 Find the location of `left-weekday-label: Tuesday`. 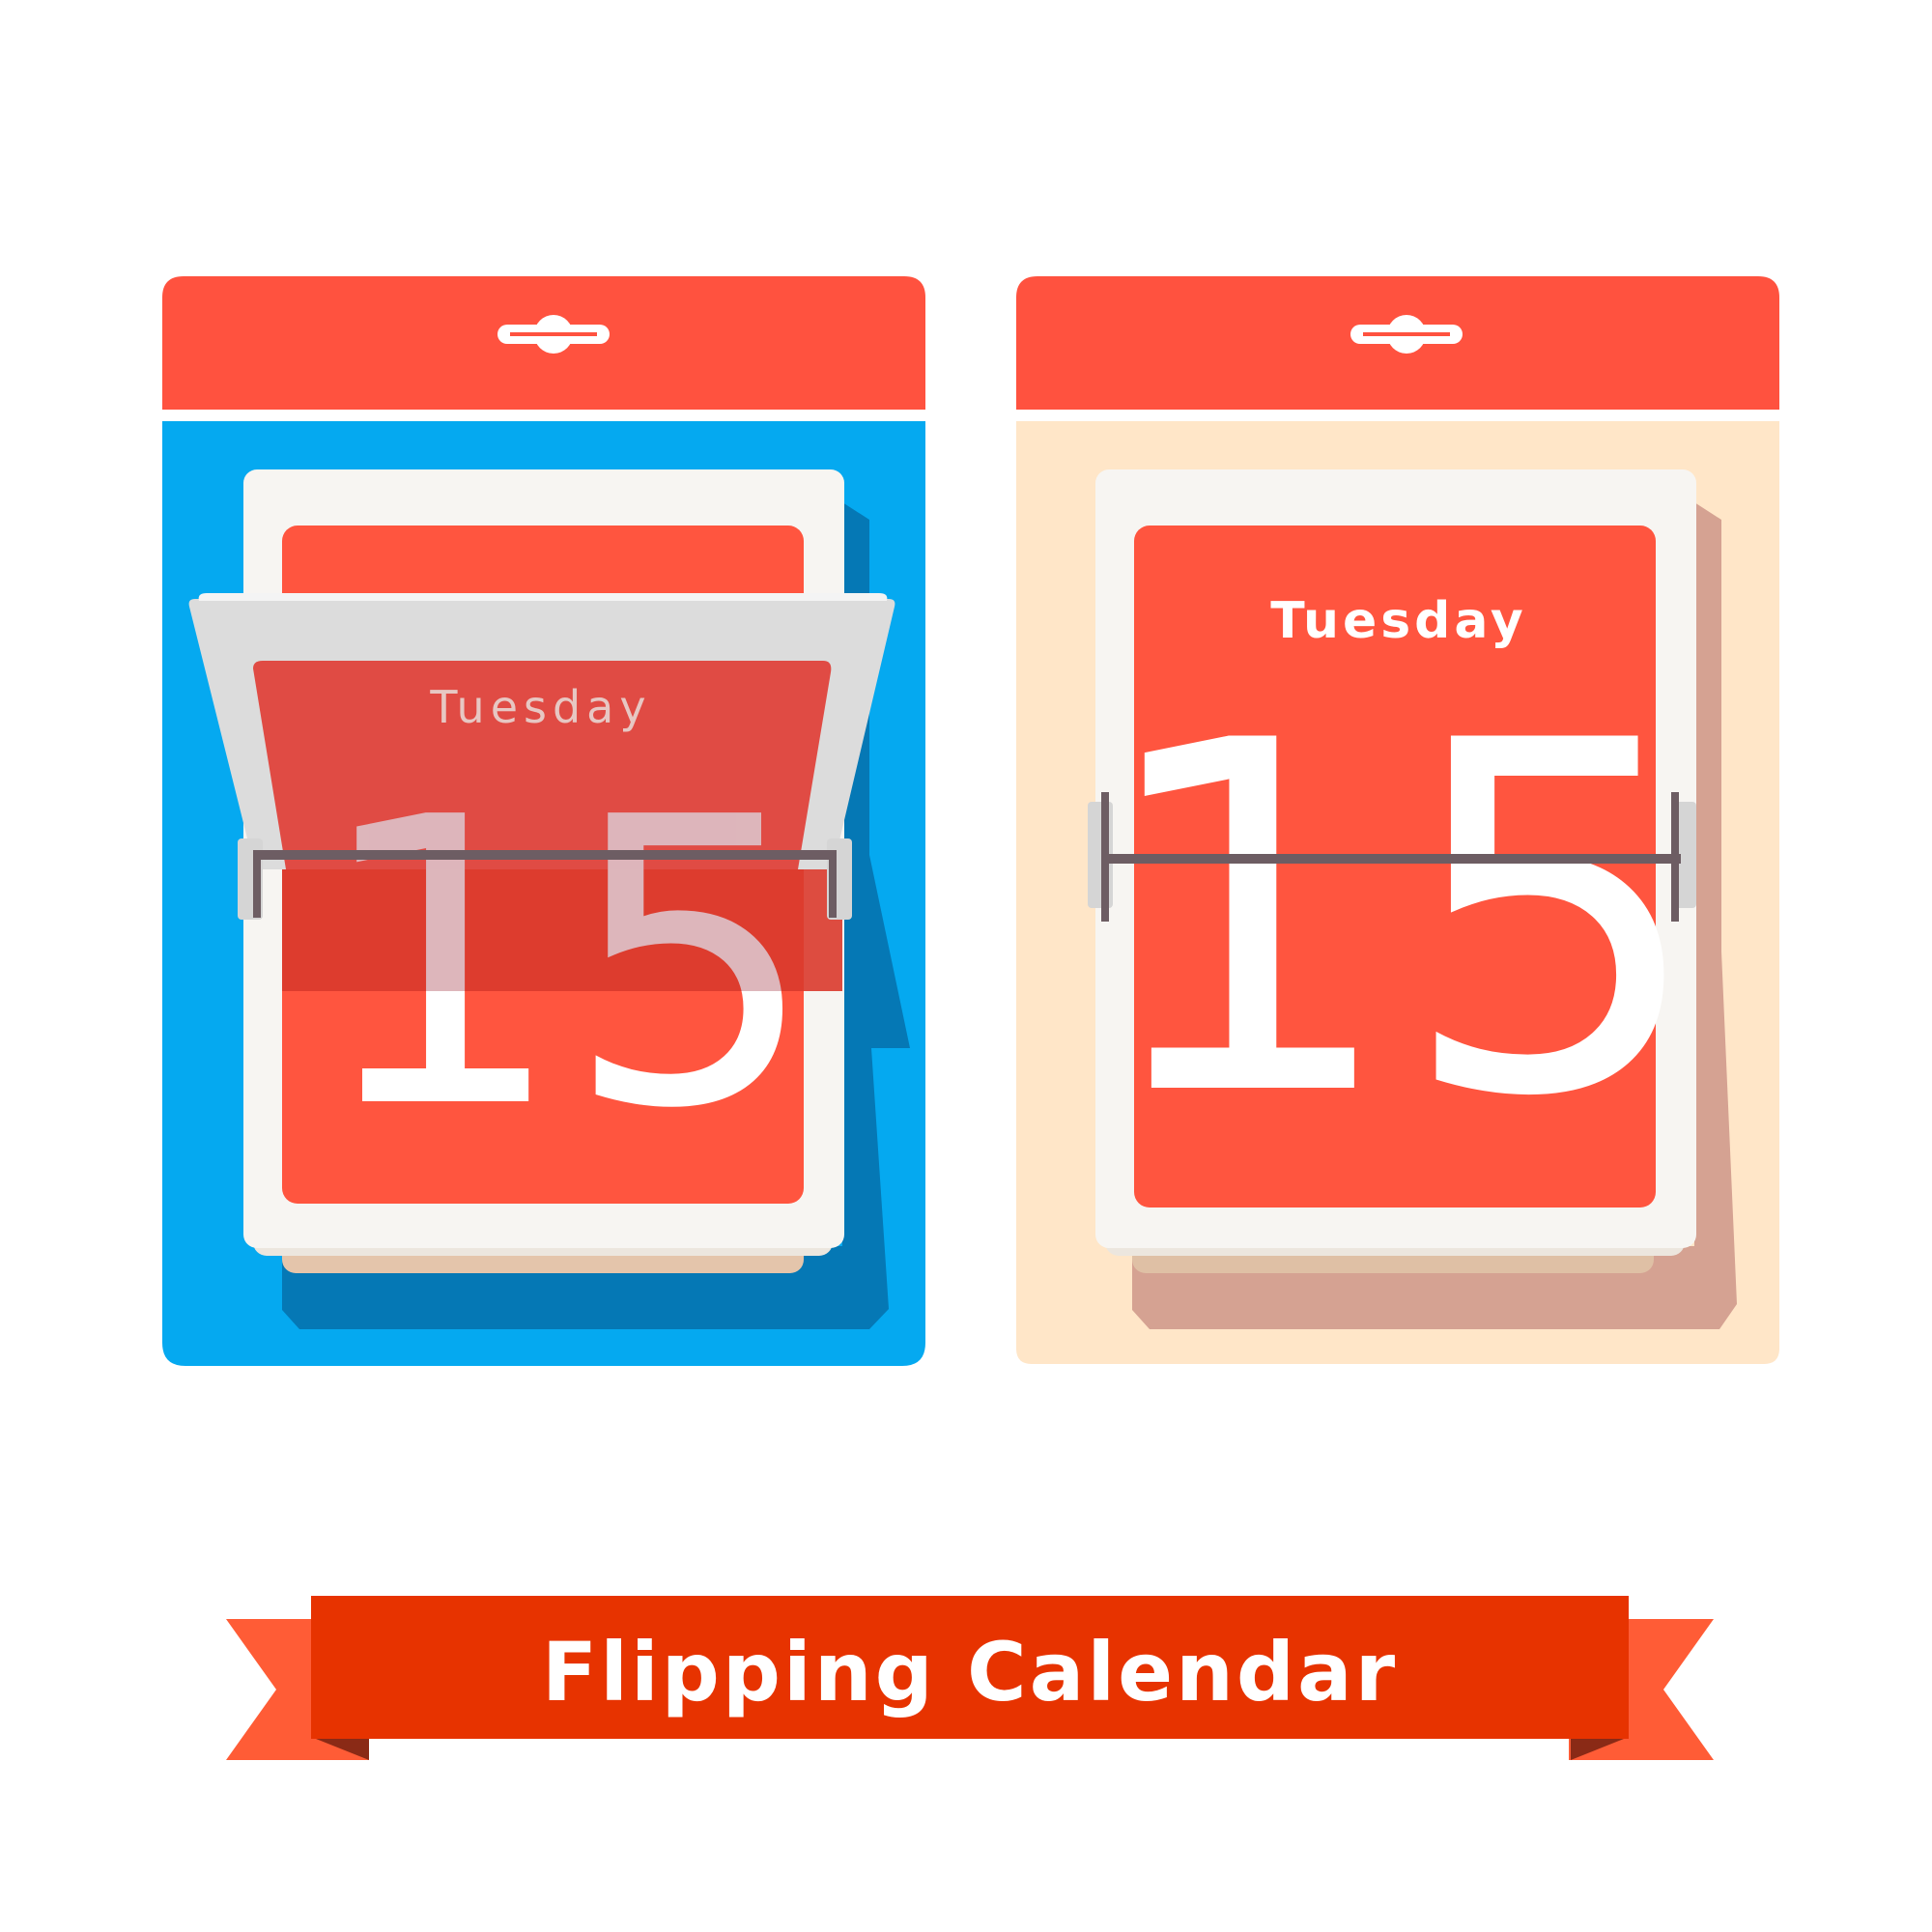

left-weekday-label: Tuesday is located at coordinates (540, 707).